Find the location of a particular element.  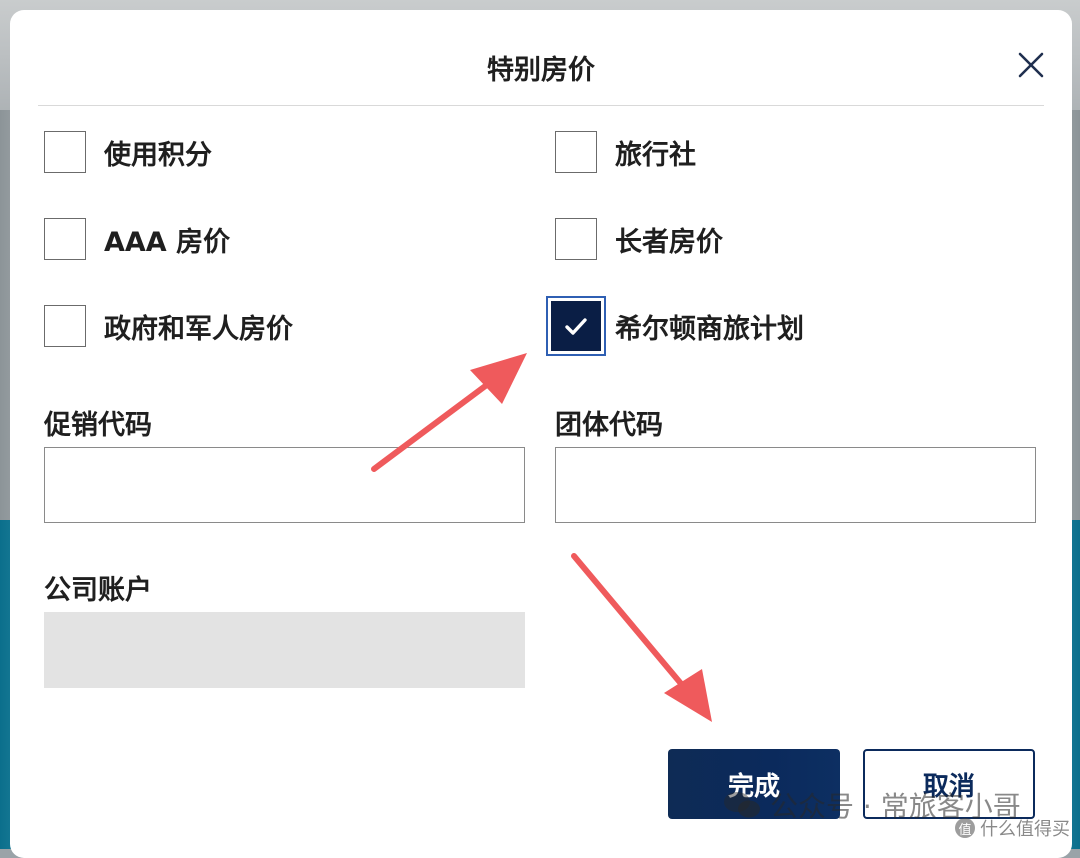

checkbox-hilton-business-program: 希尔顿商旅计划 is located at coordinates (677, 326).